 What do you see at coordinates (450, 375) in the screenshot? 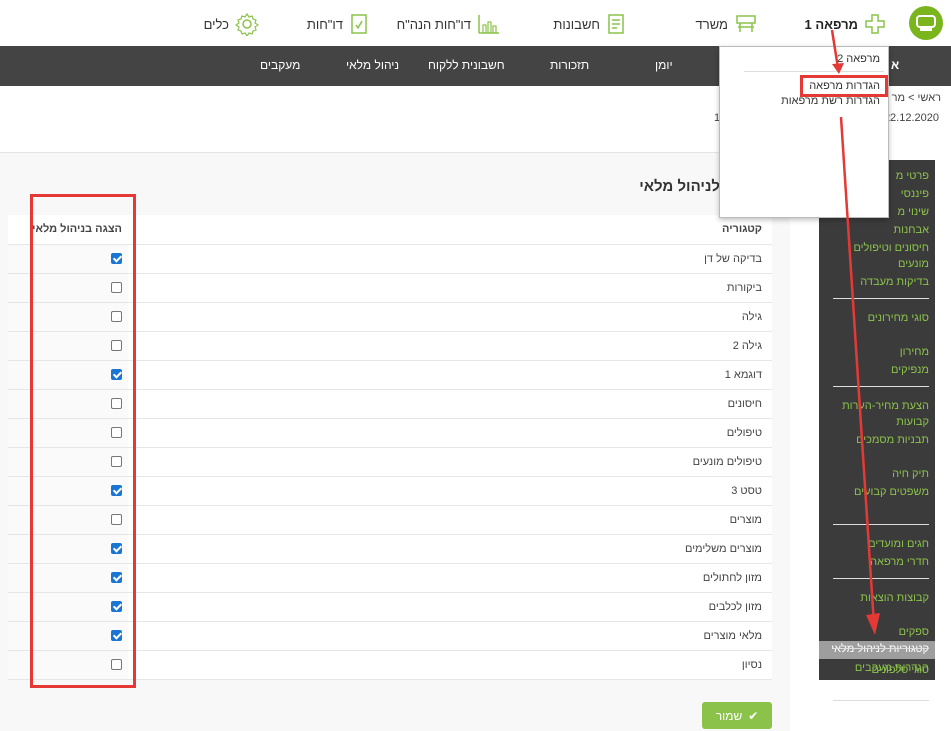
I see `category-name: דוגמא 1` at bounding box center [450, 375].